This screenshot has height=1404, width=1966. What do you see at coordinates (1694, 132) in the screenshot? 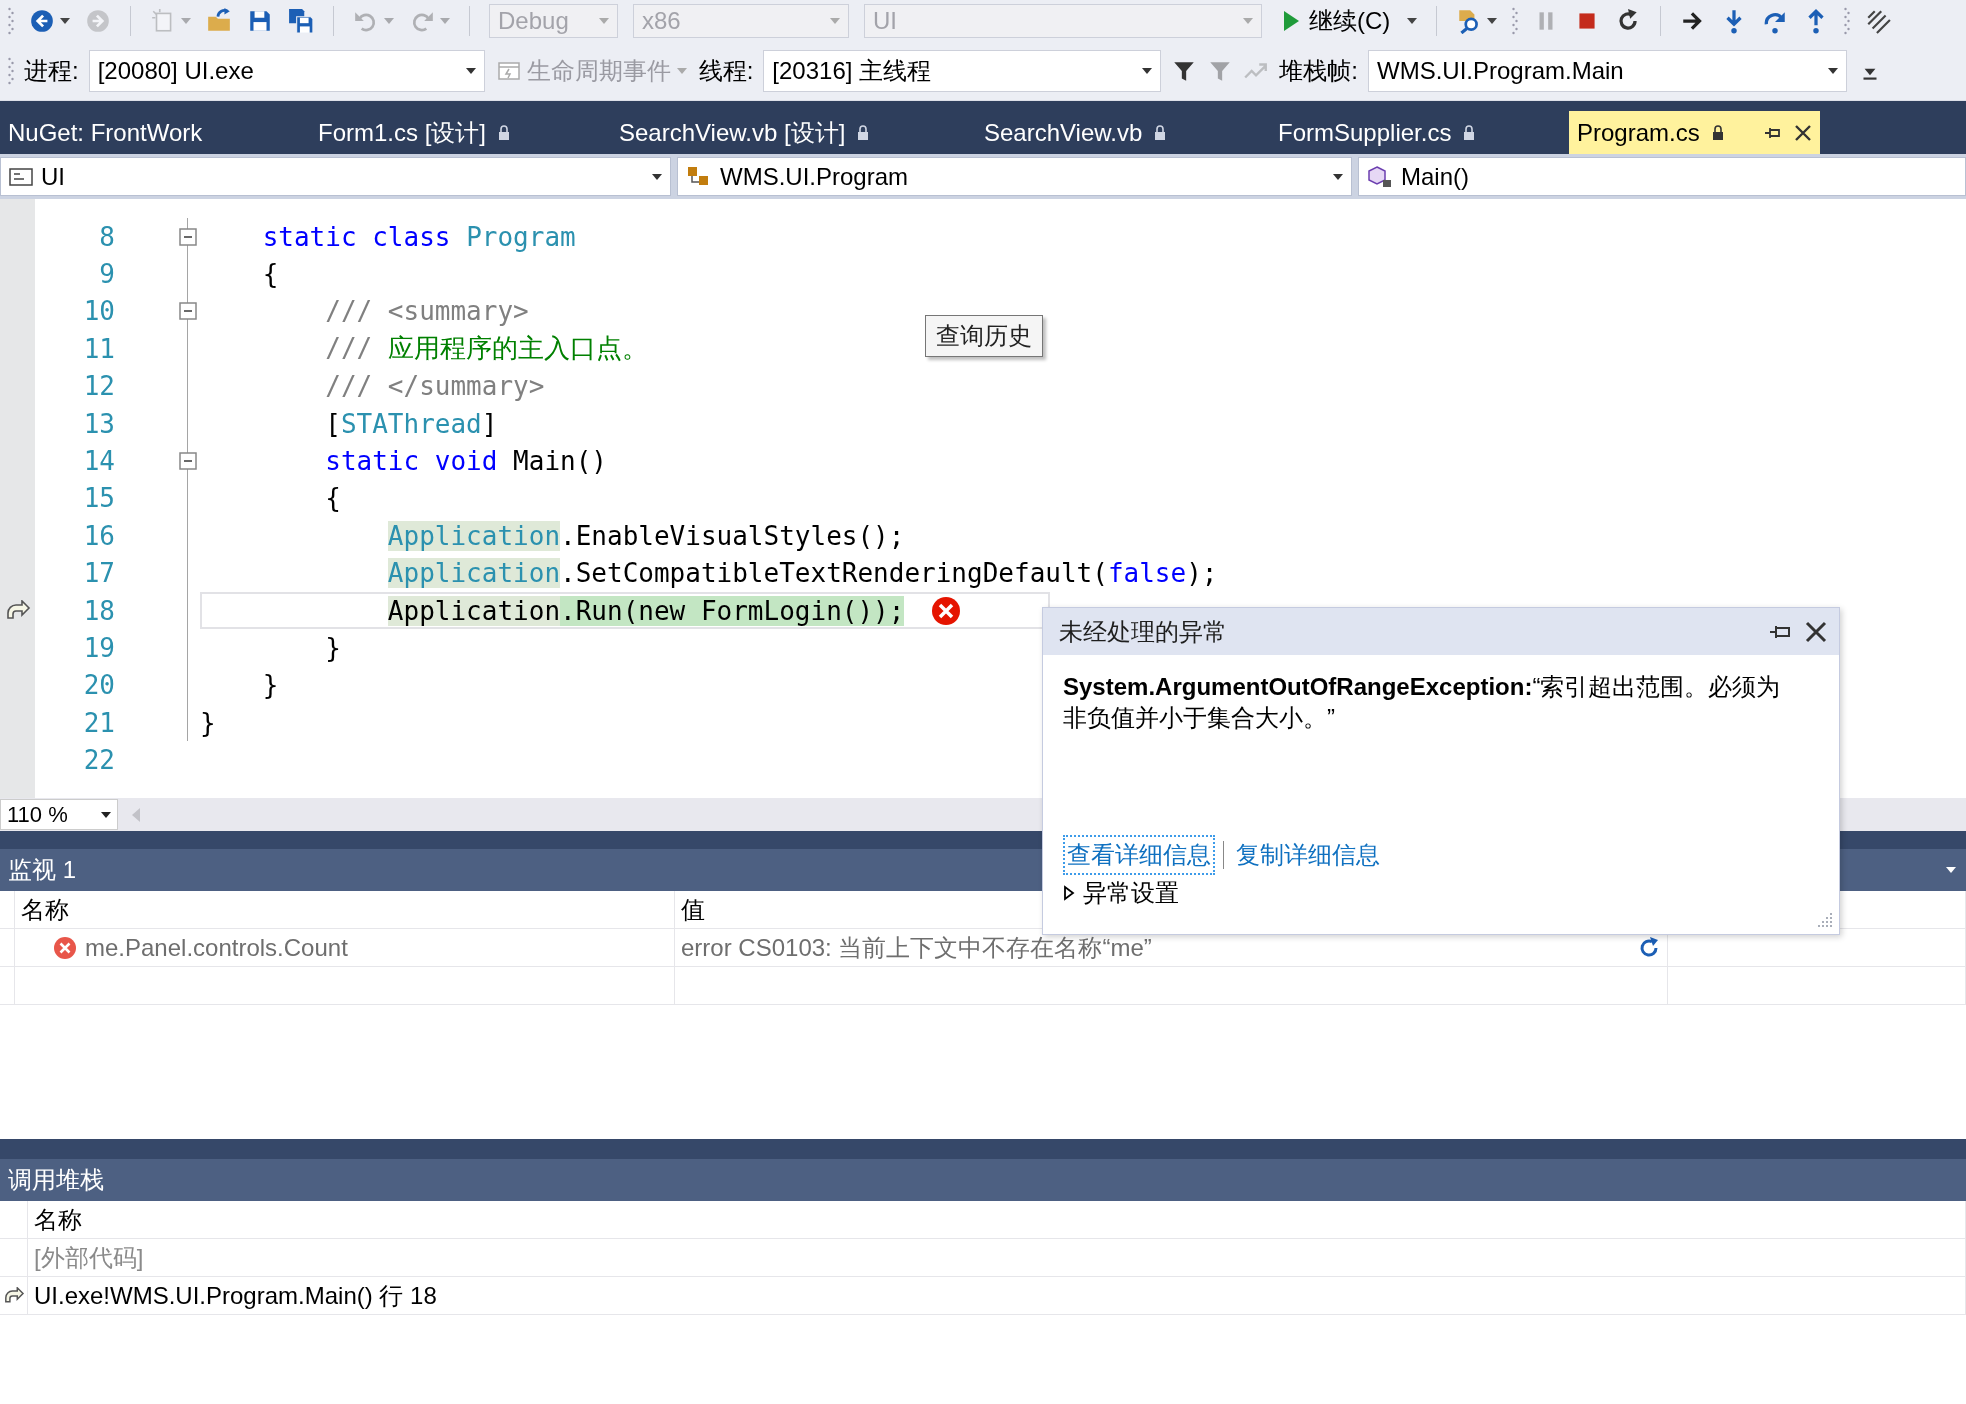
I see `document-tab: Program.cs` at bounding box center [1694, 132].